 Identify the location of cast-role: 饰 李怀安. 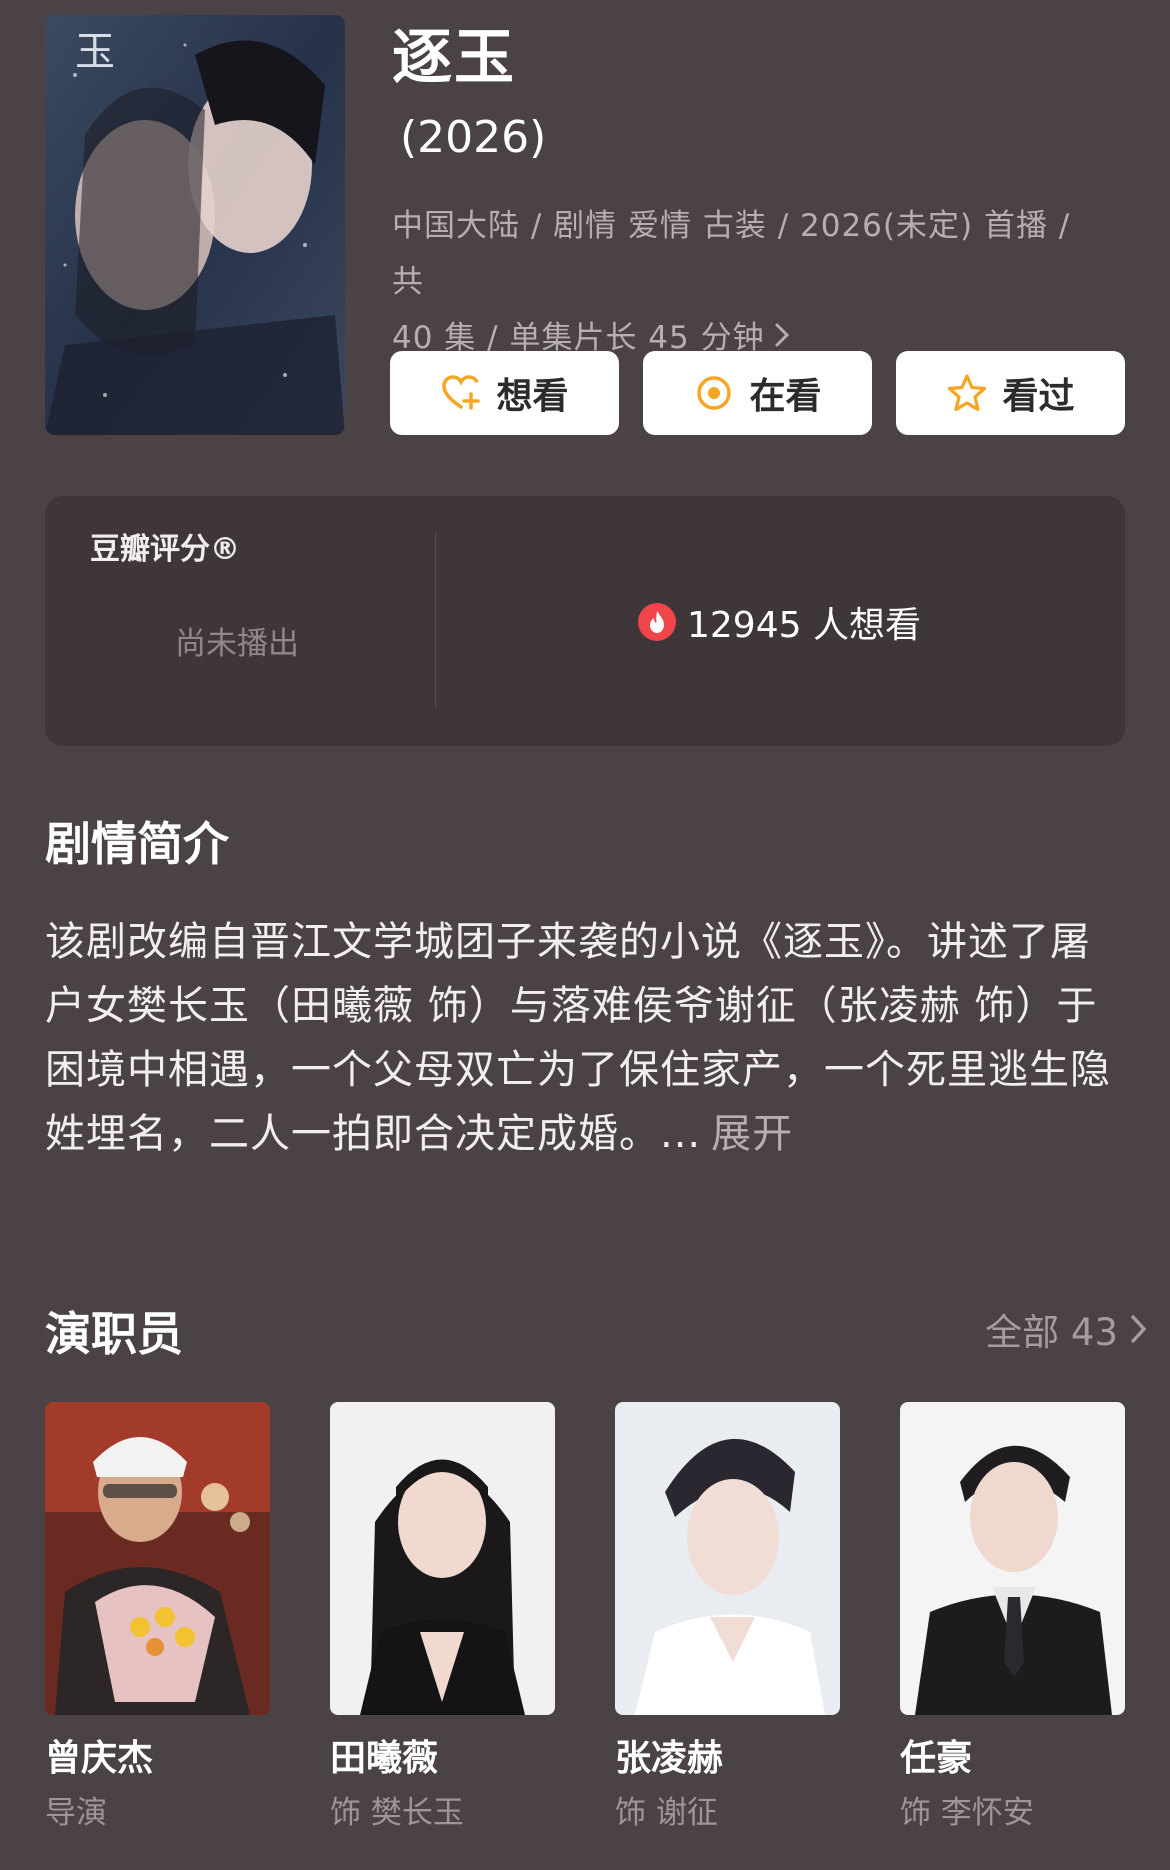
(967, 1813).